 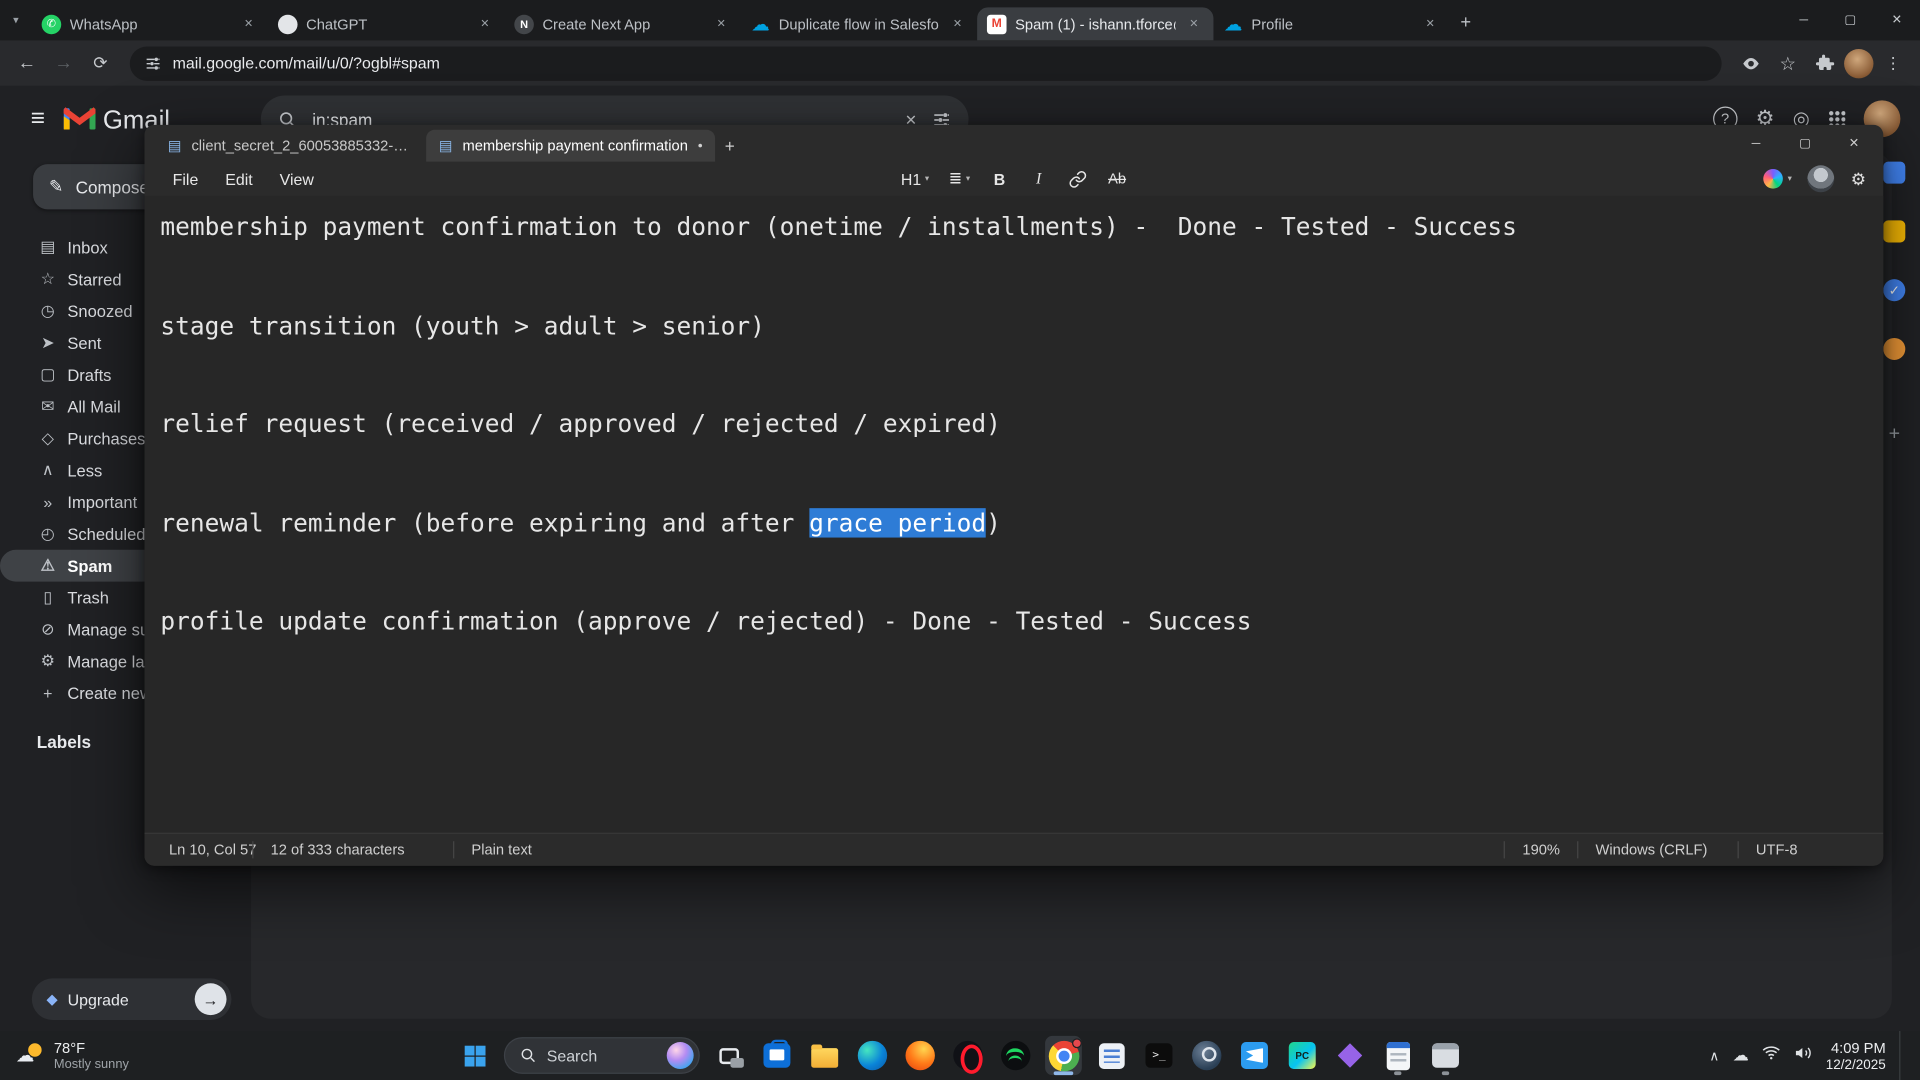 I want to click on opera-button, so click(x=968, y=1055).